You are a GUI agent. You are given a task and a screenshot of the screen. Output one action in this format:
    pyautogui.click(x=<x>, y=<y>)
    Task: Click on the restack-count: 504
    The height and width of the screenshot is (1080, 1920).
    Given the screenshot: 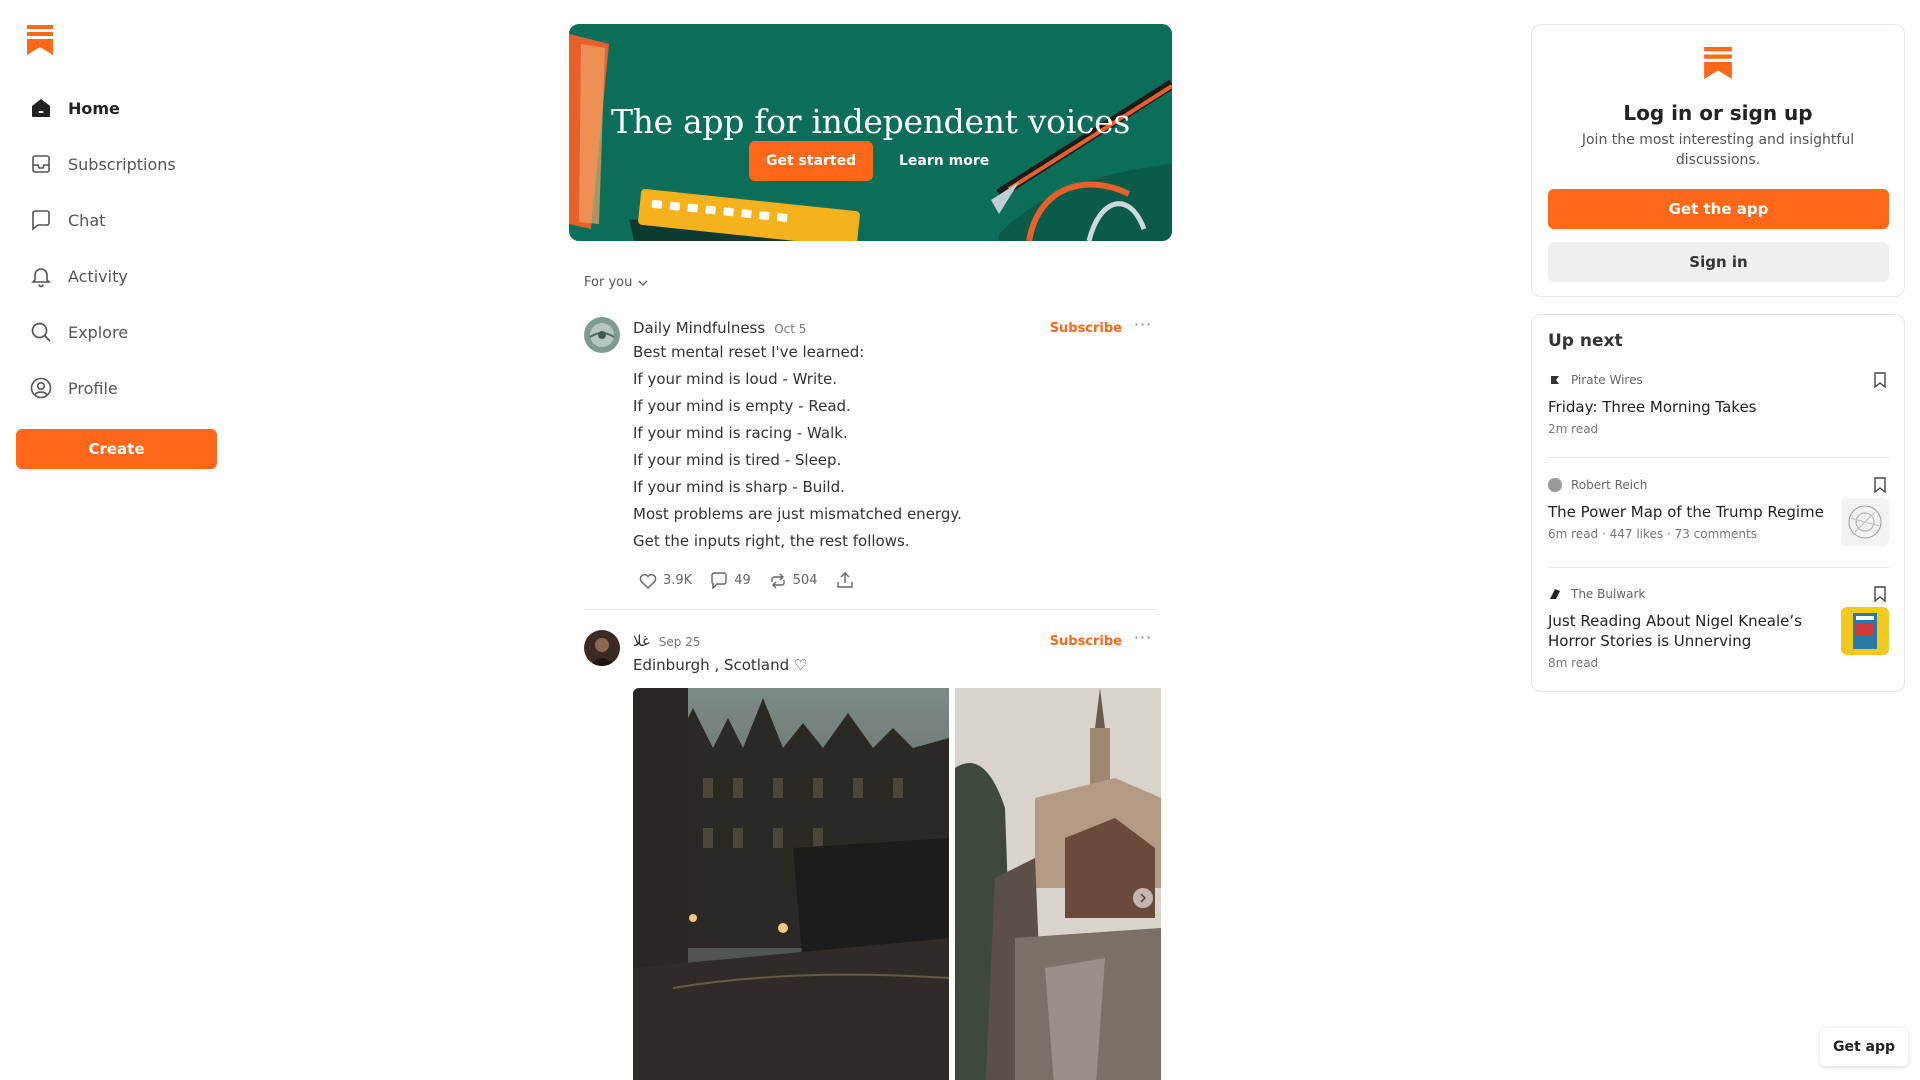 What is the action you would take?
    pyautogui.click(x=805, y=580)
    